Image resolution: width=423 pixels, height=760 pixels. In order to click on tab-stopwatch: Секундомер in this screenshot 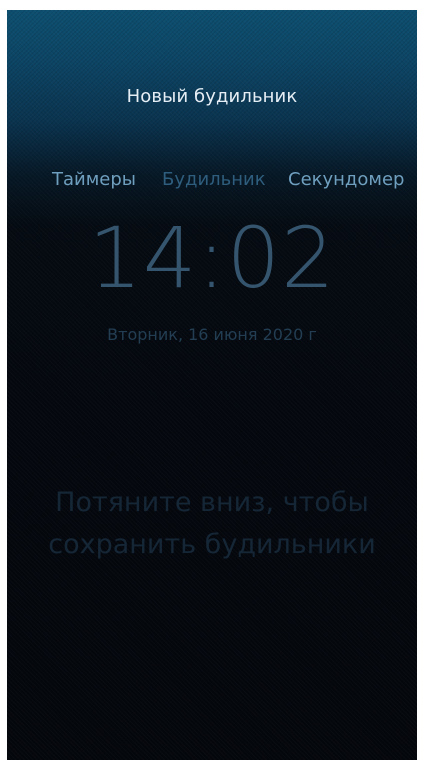, I will do `click(346, 179)`.